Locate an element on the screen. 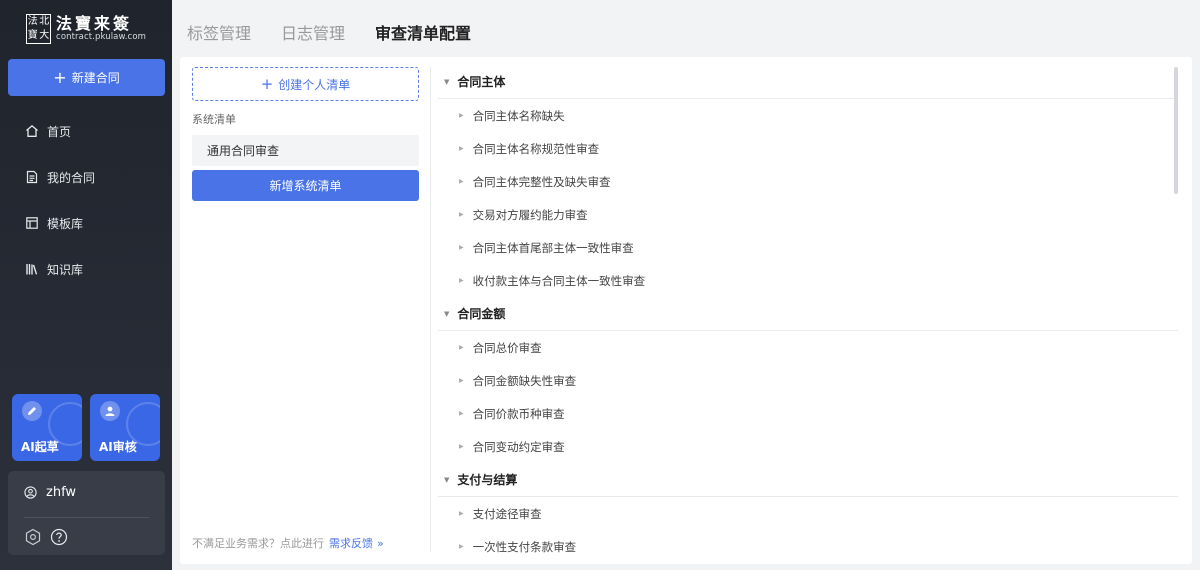 The height and width of the screenshot is (570, 1200). checklist-item-label: 合同主体名称规范性审查 is located at coordinates (536, 148).